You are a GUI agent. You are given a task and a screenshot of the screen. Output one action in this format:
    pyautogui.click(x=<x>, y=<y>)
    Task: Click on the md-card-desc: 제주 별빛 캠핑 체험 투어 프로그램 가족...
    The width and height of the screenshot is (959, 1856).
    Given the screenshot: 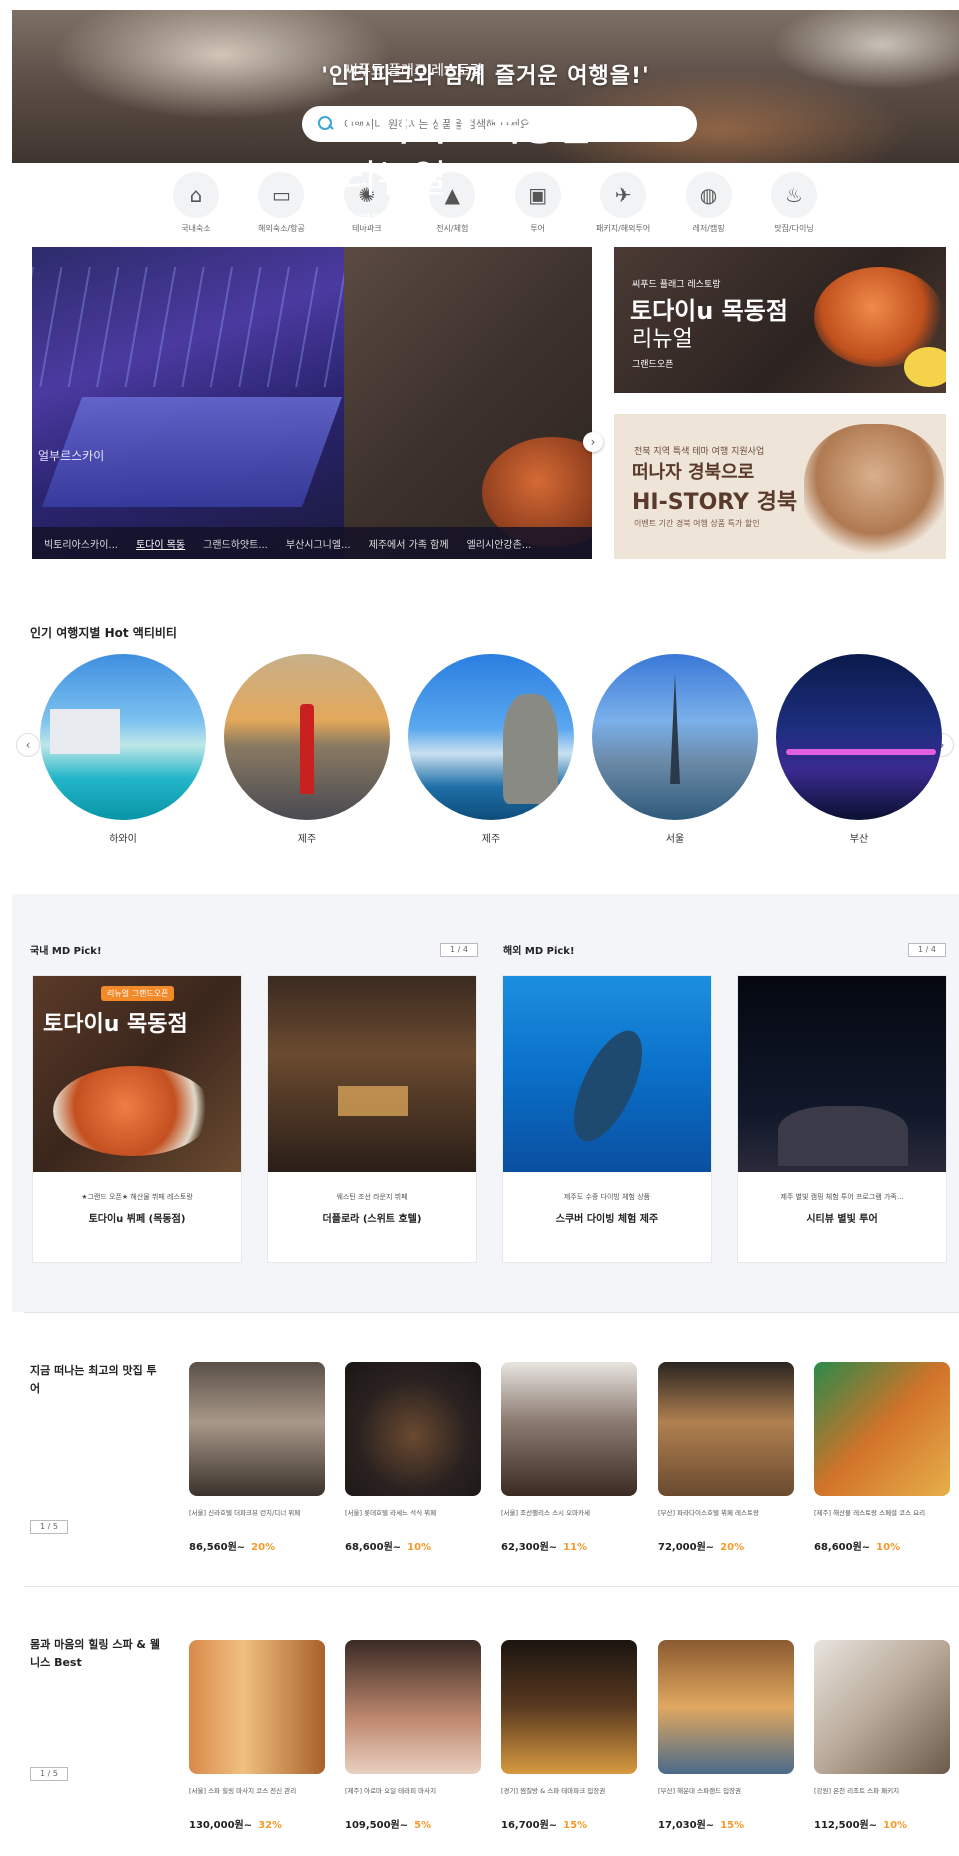 What is the action you would take?
    pyautogui.click(x=842, y=1197)
    